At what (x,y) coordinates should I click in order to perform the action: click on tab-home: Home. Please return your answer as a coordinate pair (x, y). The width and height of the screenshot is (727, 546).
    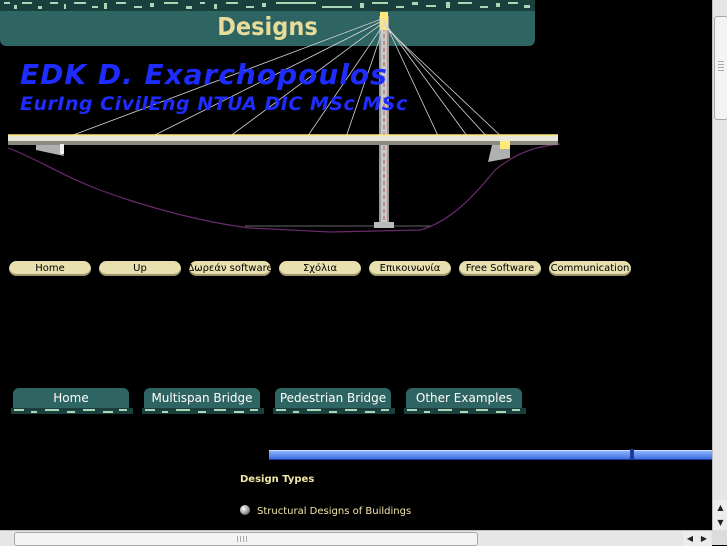
    Looking at the image, I should click on (71, 398).